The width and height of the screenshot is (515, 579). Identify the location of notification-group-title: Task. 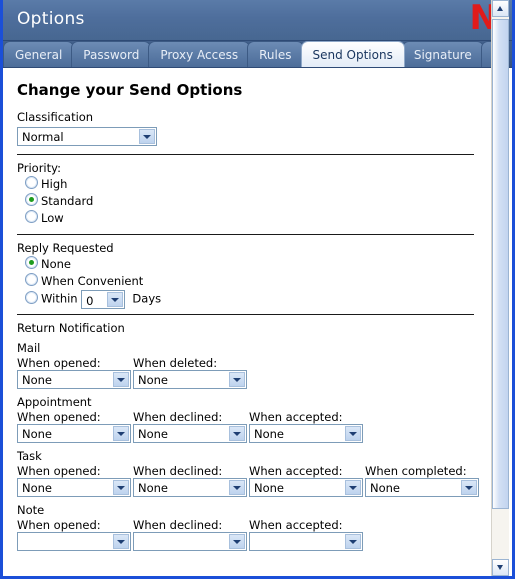
(29, 456).